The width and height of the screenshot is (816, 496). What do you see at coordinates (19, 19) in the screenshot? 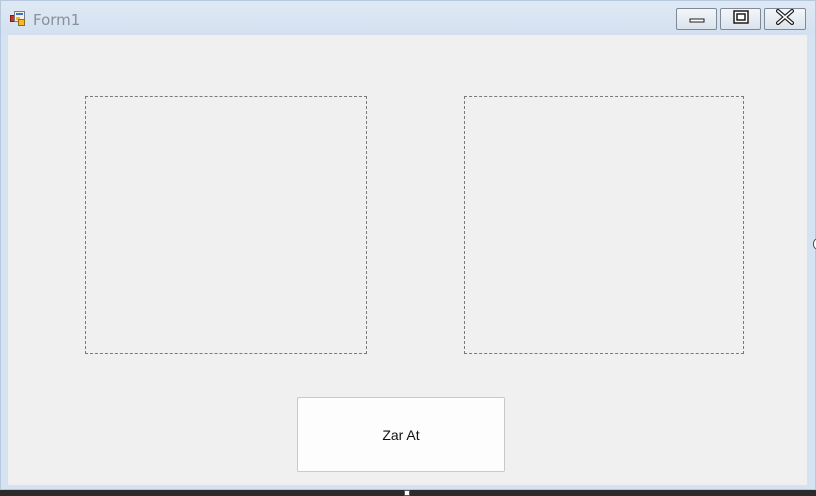
I see `app-icon` at bounding box center [19, 19].